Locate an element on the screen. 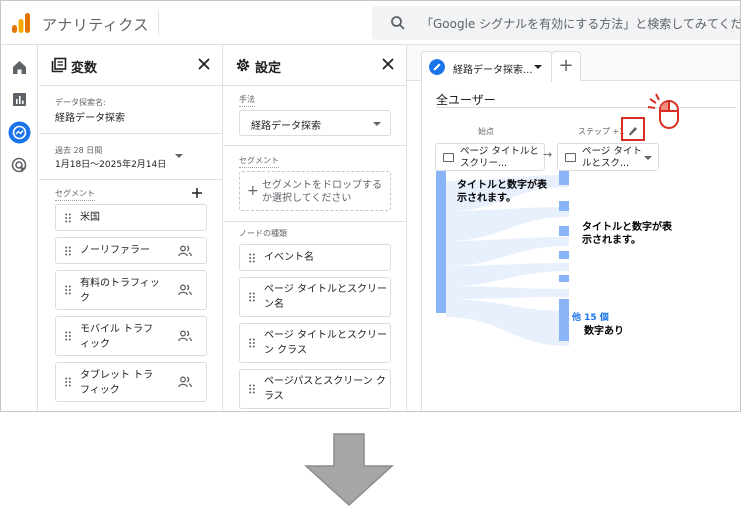  tab-bar: 経路データ探索... + is located at coordinates (573, 63).